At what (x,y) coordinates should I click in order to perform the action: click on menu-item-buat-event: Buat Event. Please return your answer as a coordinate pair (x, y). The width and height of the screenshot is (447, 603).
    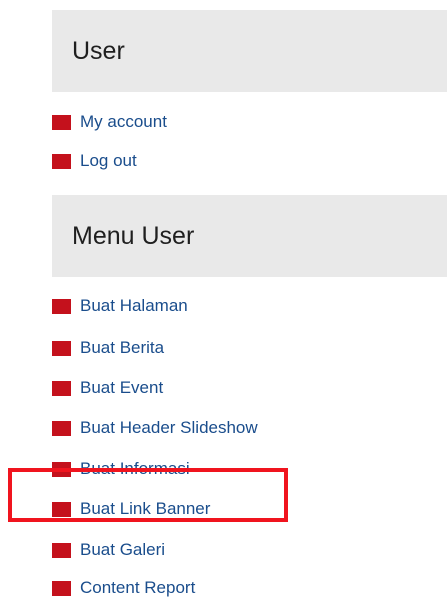
    Looking at the image, I should click on (107, 388).